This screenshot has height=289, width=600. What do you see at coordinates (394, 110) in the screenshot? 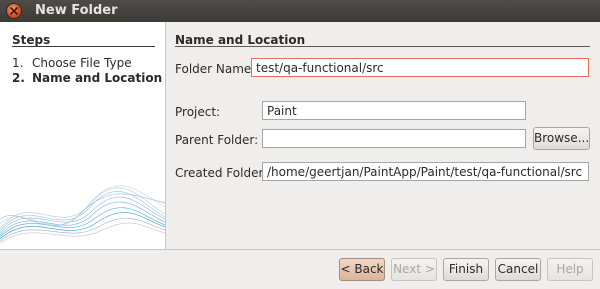
I see `project-field` at bounding box center [394, 110].